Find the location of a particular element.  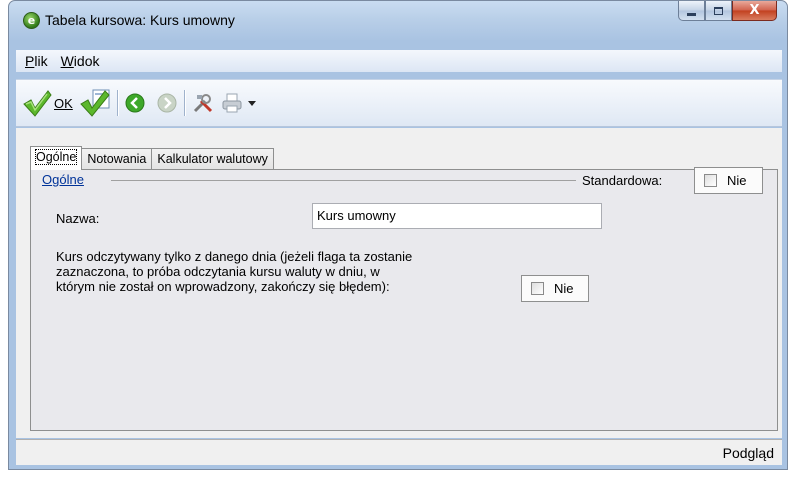

save-close-button is located at coordinates (95, 103).